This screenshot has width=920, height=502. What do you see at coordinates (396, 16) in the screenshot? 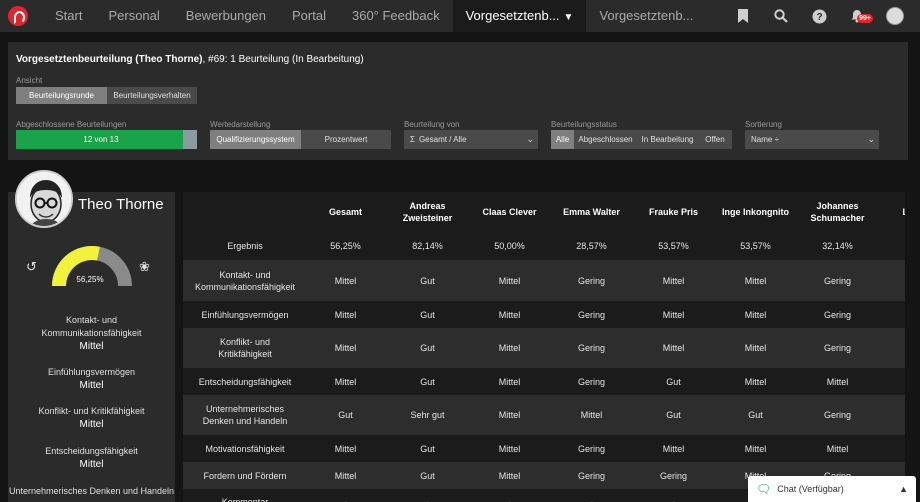
I see `nav-360-feedback: 360° Feedback` at bounding box center [396, 16].